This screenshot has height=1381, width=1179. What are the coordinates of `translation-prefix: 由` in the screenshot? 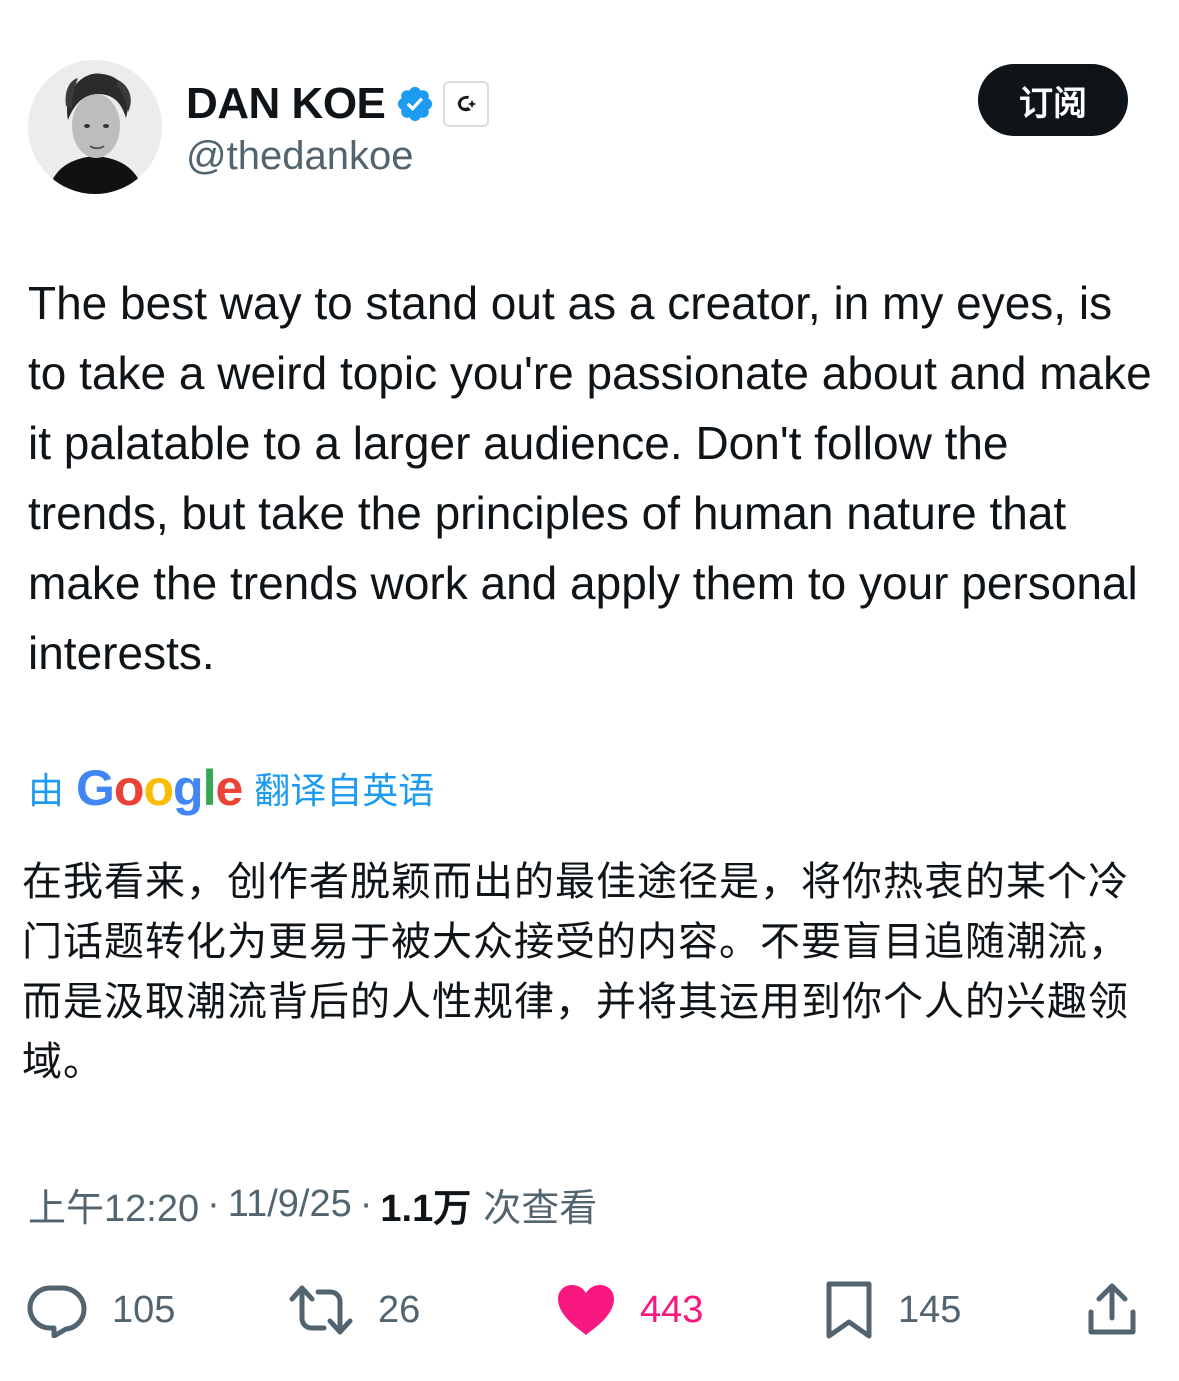 It's located at (46, 791).